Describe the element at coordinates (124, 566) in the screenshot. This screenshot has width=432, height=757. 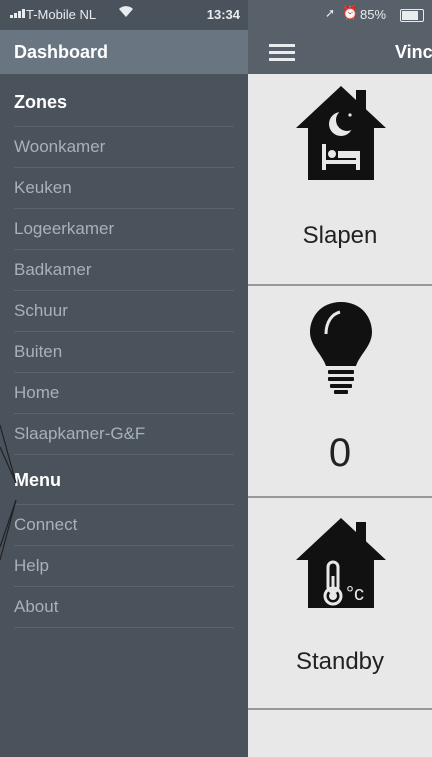
I see `menu-item-help: Help` at that location.